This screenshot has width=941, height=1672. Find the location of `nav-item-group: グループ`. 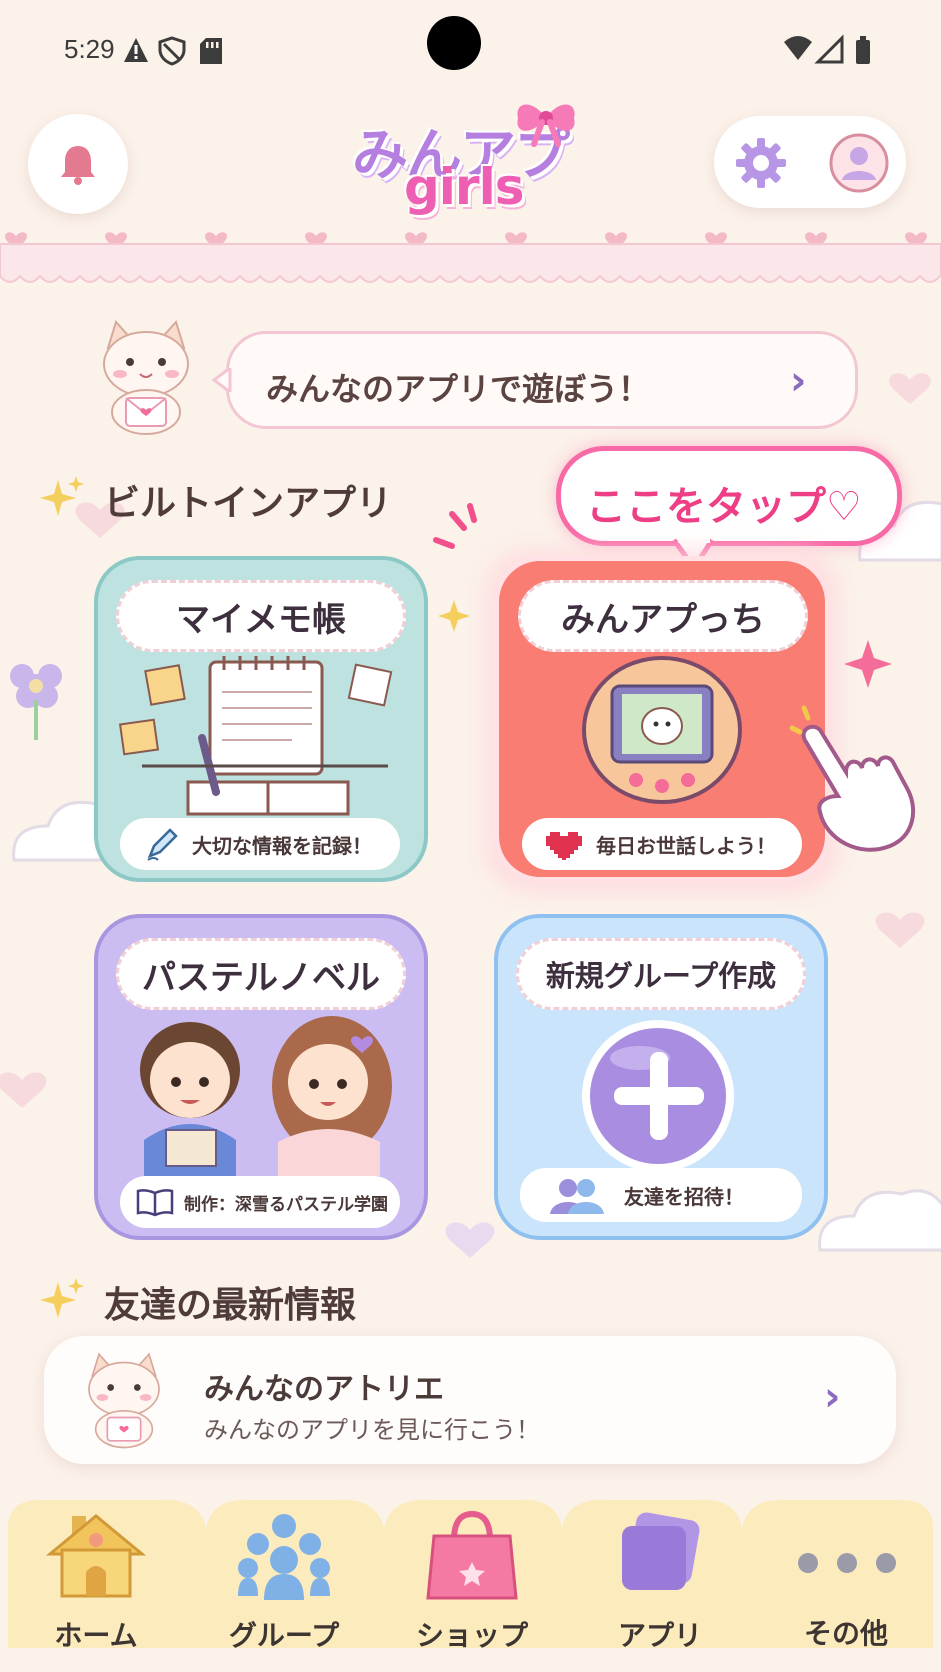

nav-item-group: グループ is located at coordinates (282, 1583).